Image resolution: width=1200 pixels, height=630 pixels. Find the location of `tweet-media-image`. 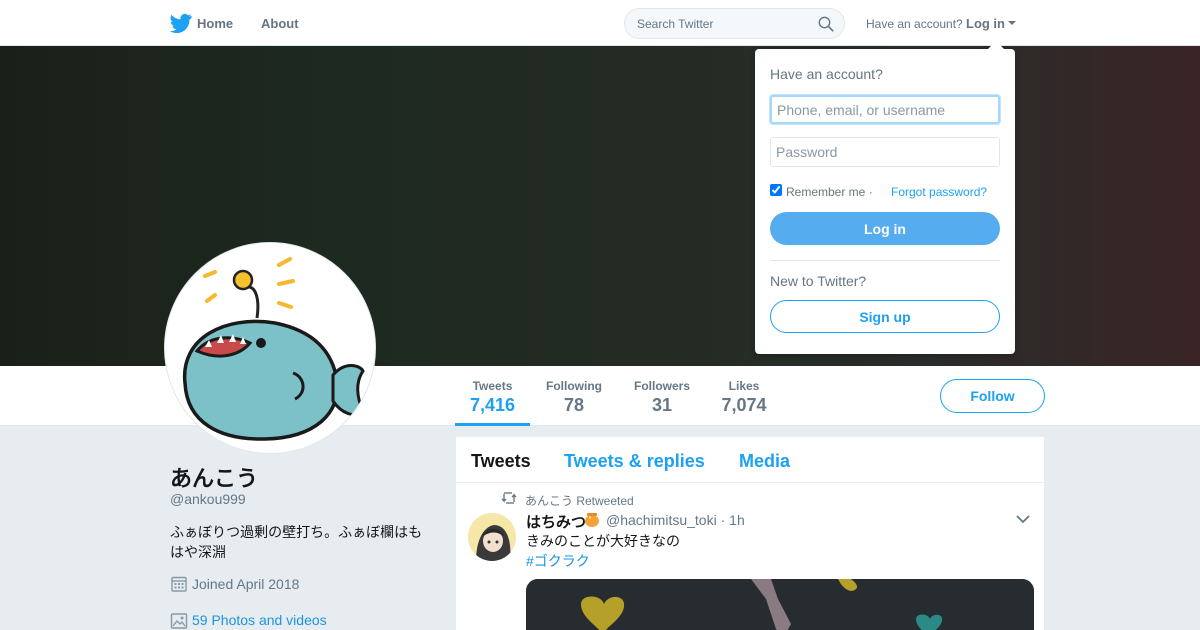

tweet-media-image is located at coordinates (780, 604).